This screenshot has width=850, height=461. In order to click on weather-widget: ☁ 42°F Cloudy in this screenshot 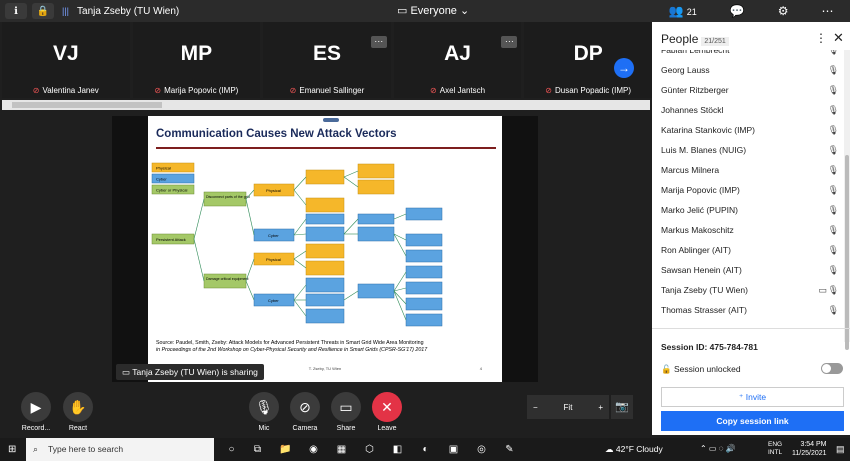, I will do `click(634, 449)`.